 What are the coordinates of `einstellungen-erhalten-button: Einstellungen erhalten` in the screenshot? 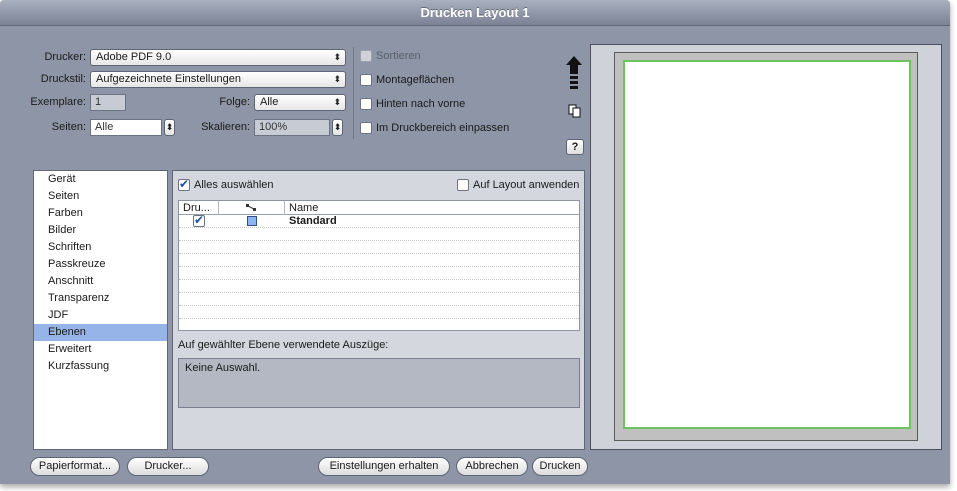 It's located at (384, 466).